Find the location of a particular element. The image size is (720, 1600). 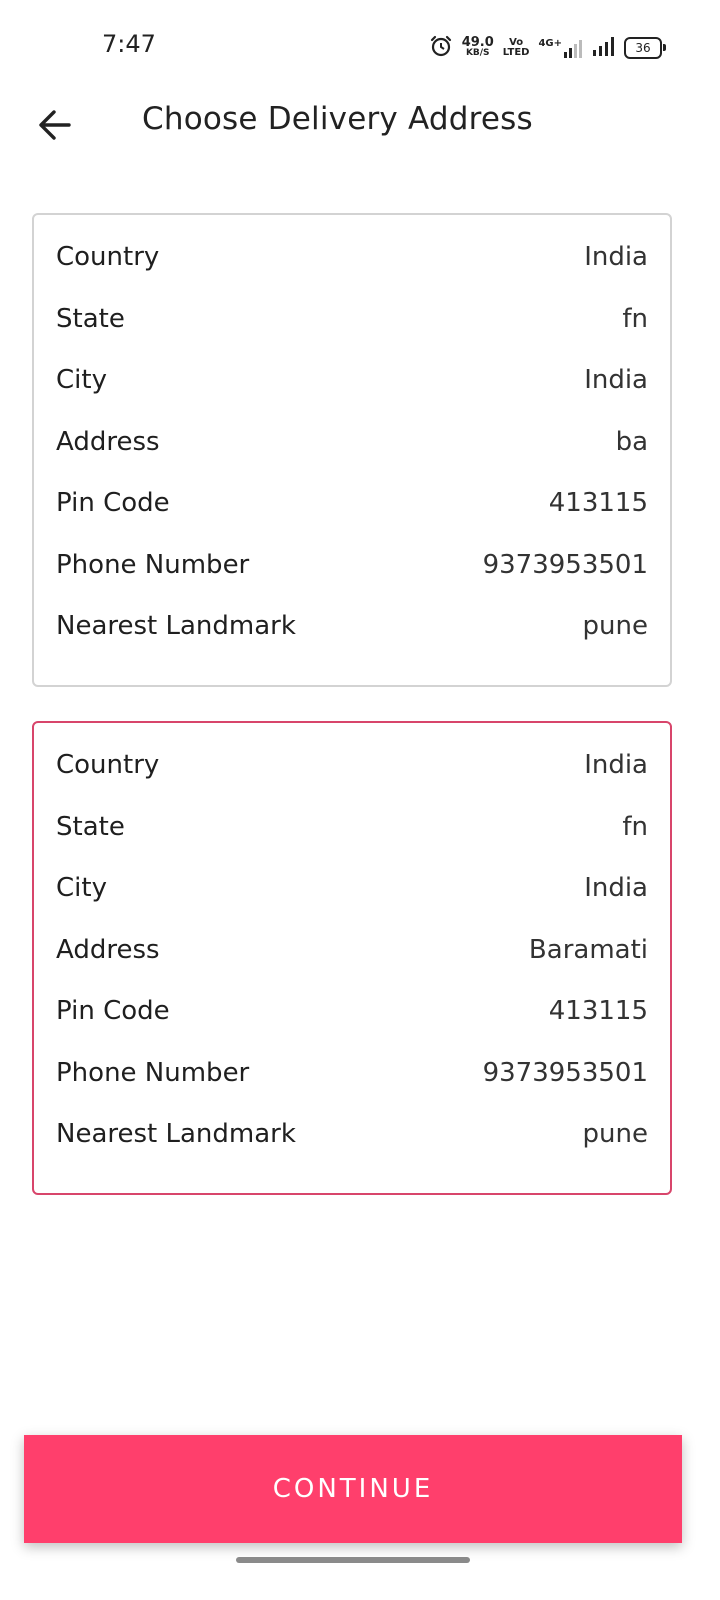

volte-indicator: Vo LTED is located at coordinates (516, 48).